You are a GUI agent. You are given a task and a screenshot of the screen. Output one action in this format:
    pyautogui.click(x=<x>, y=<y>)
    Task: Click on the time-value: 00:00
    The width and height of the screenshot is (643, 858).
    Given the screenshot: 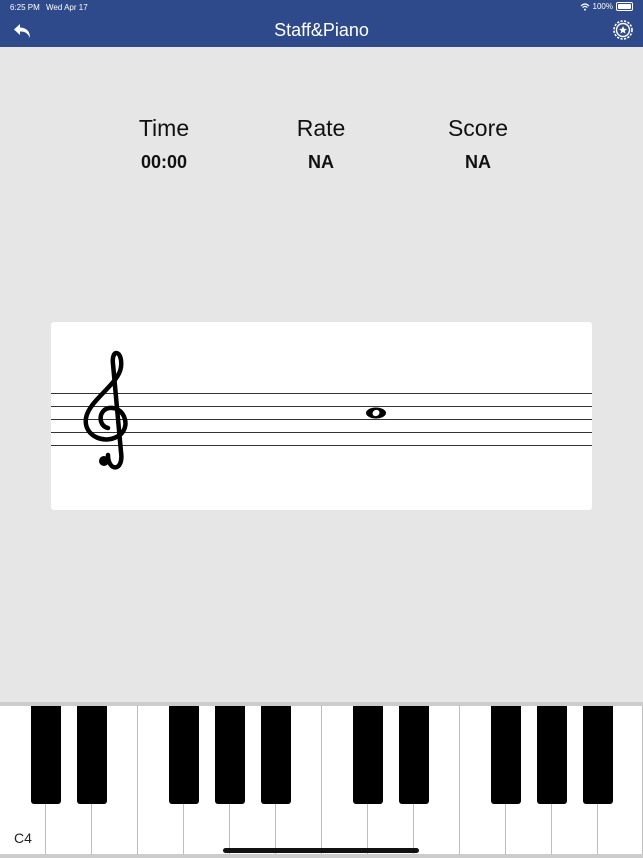 What is the action you would take?
    pyautogui.click(x=164, y=162)
    